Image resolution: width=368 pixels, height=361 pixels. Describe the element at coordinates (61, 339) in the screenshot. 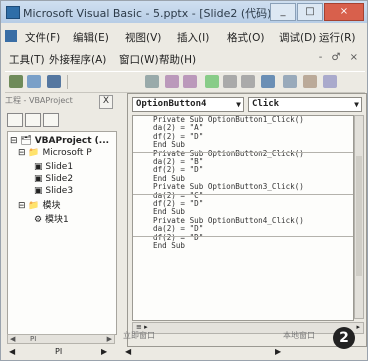

I see `project-hscrollbar: ◀ PI ▶` at that location.